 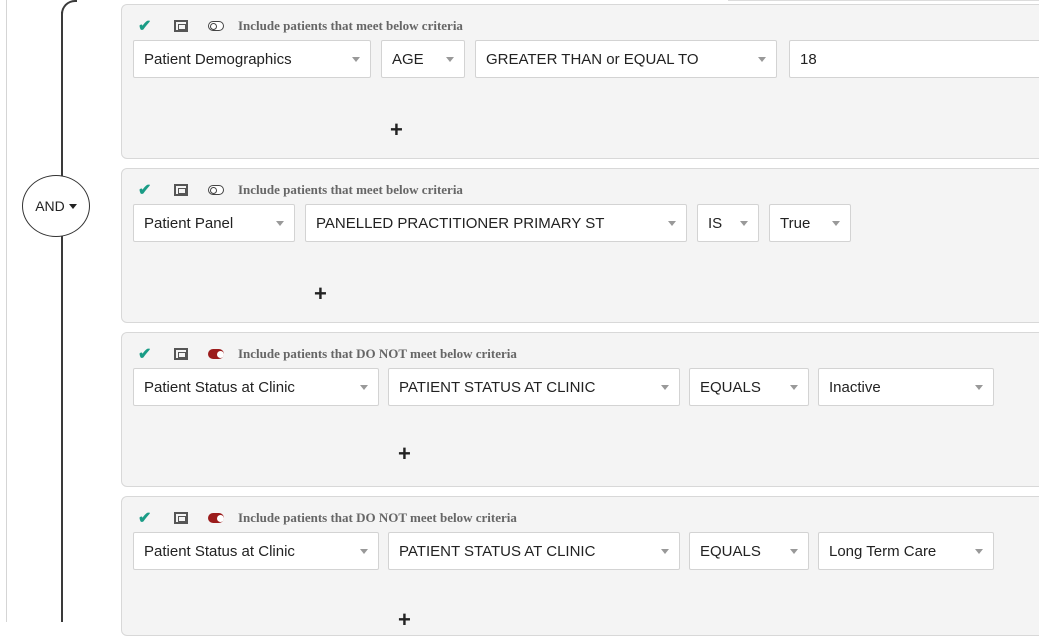 I want to click on operator-select: IS, so click(x=728, y=223).